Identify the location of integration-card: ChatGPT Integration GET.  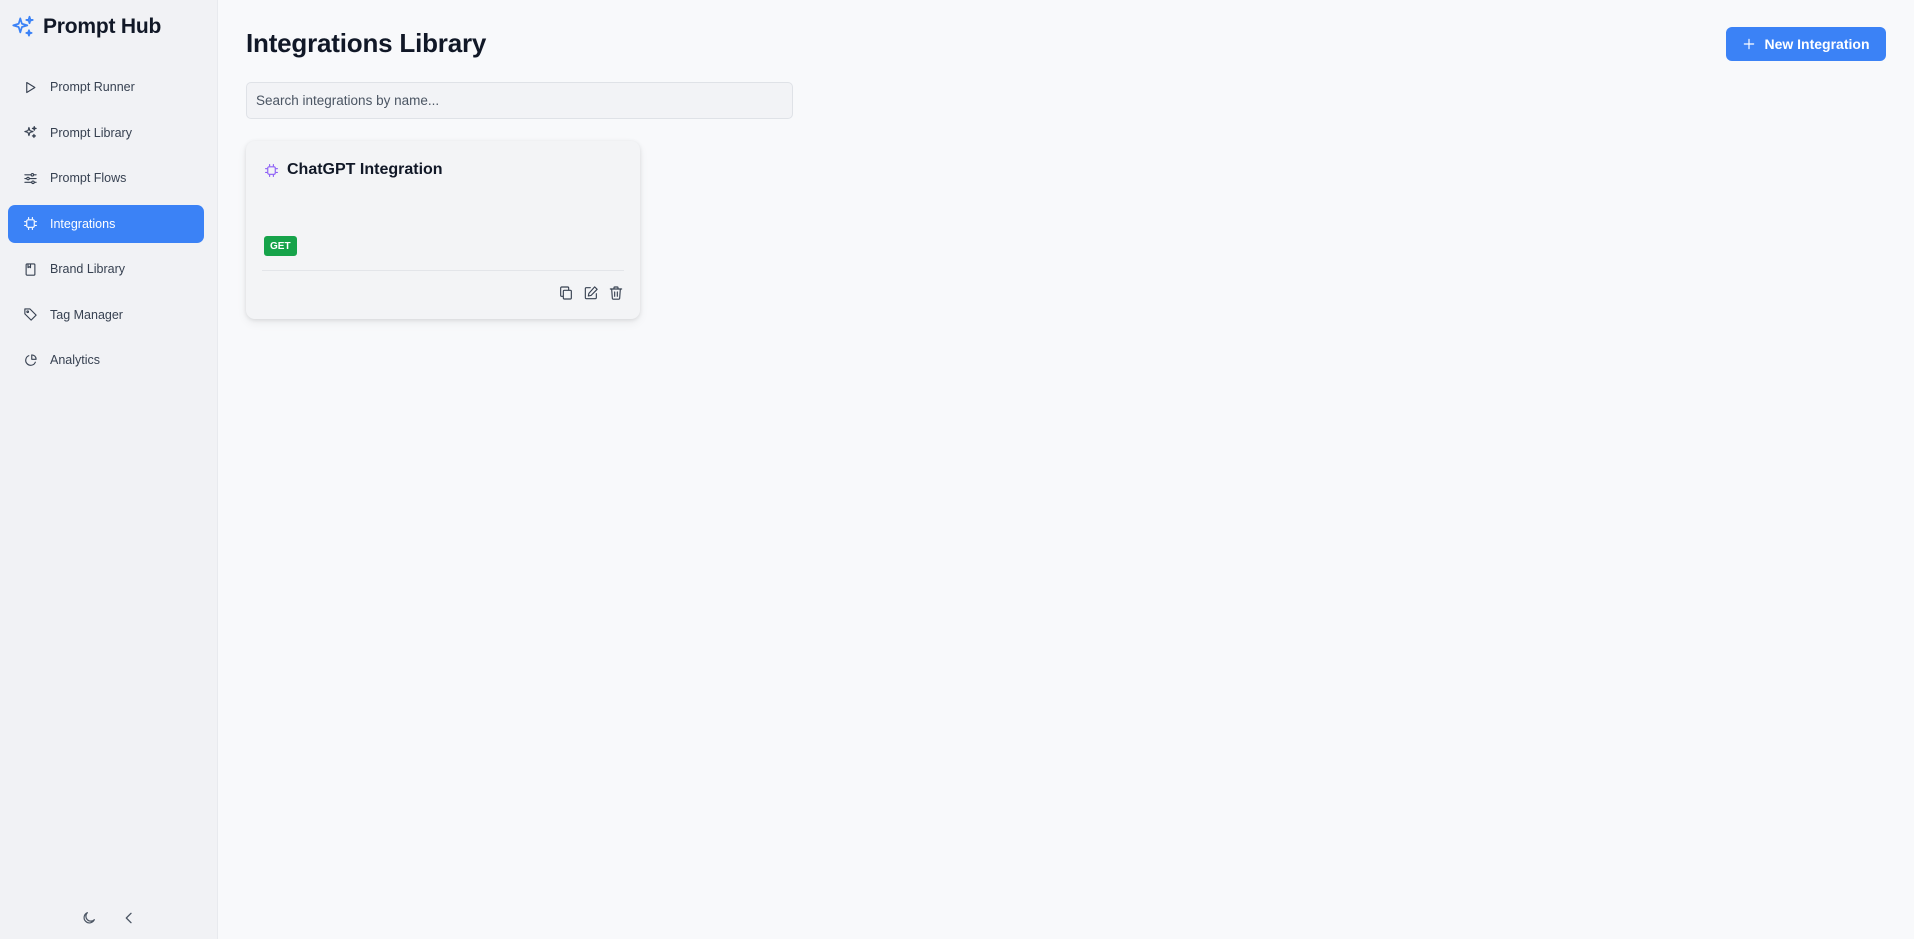
(443, 230).